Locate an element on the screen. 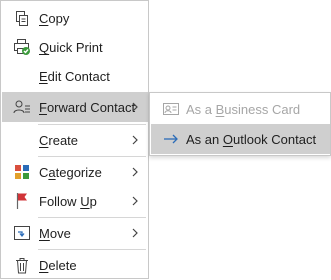  menu-item-label: Delete is located at coordinates (58, 265).